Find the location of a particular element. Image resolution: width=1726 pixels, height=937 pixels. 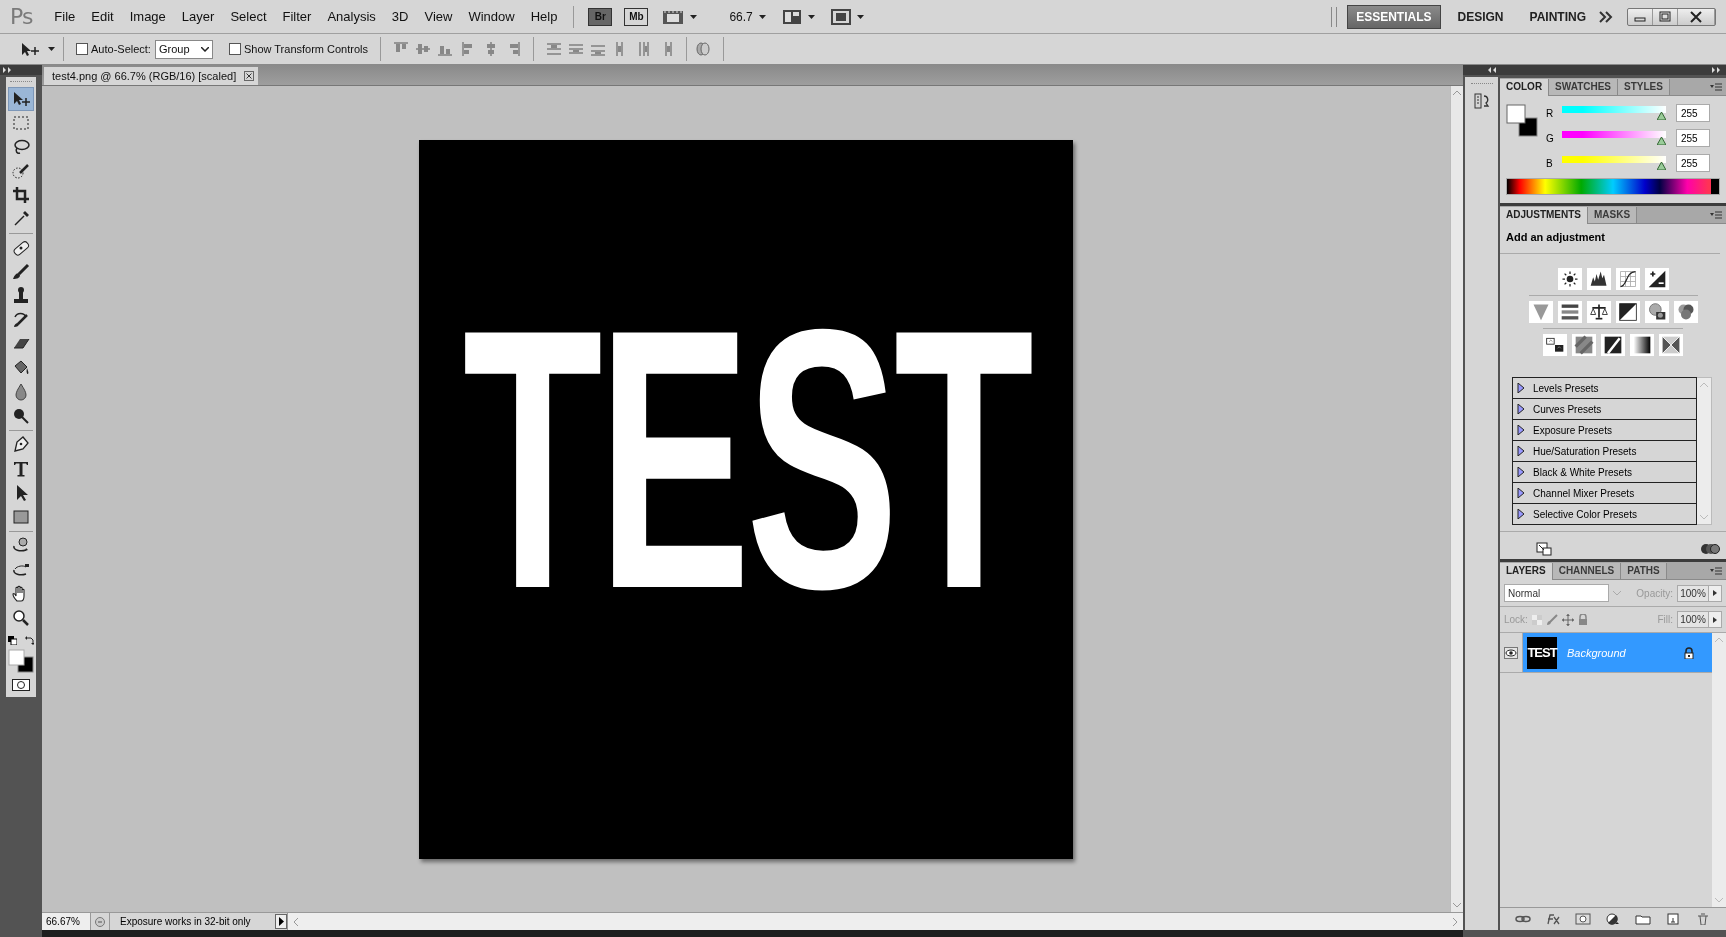

panel-tab: STYLES is located at coordinates (1644, 87).